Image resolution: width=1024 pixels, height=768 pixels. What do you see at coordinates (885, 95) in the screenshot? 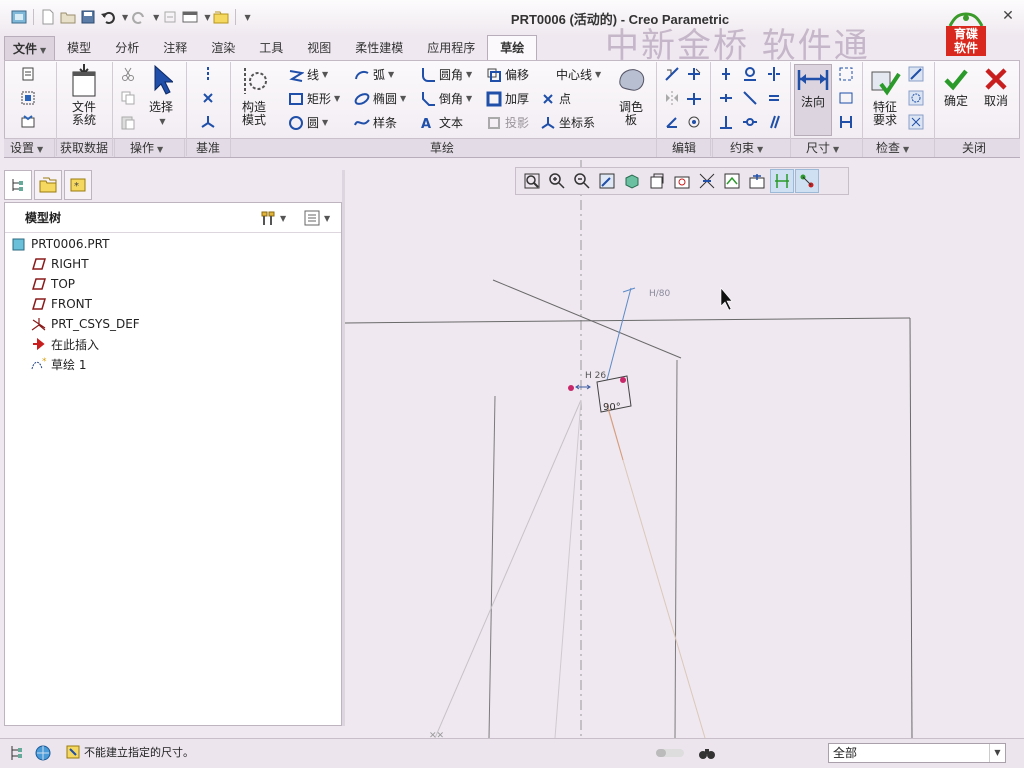
I see `feature-requirements-button: 特征 要求` at bounding box center [885, 95].